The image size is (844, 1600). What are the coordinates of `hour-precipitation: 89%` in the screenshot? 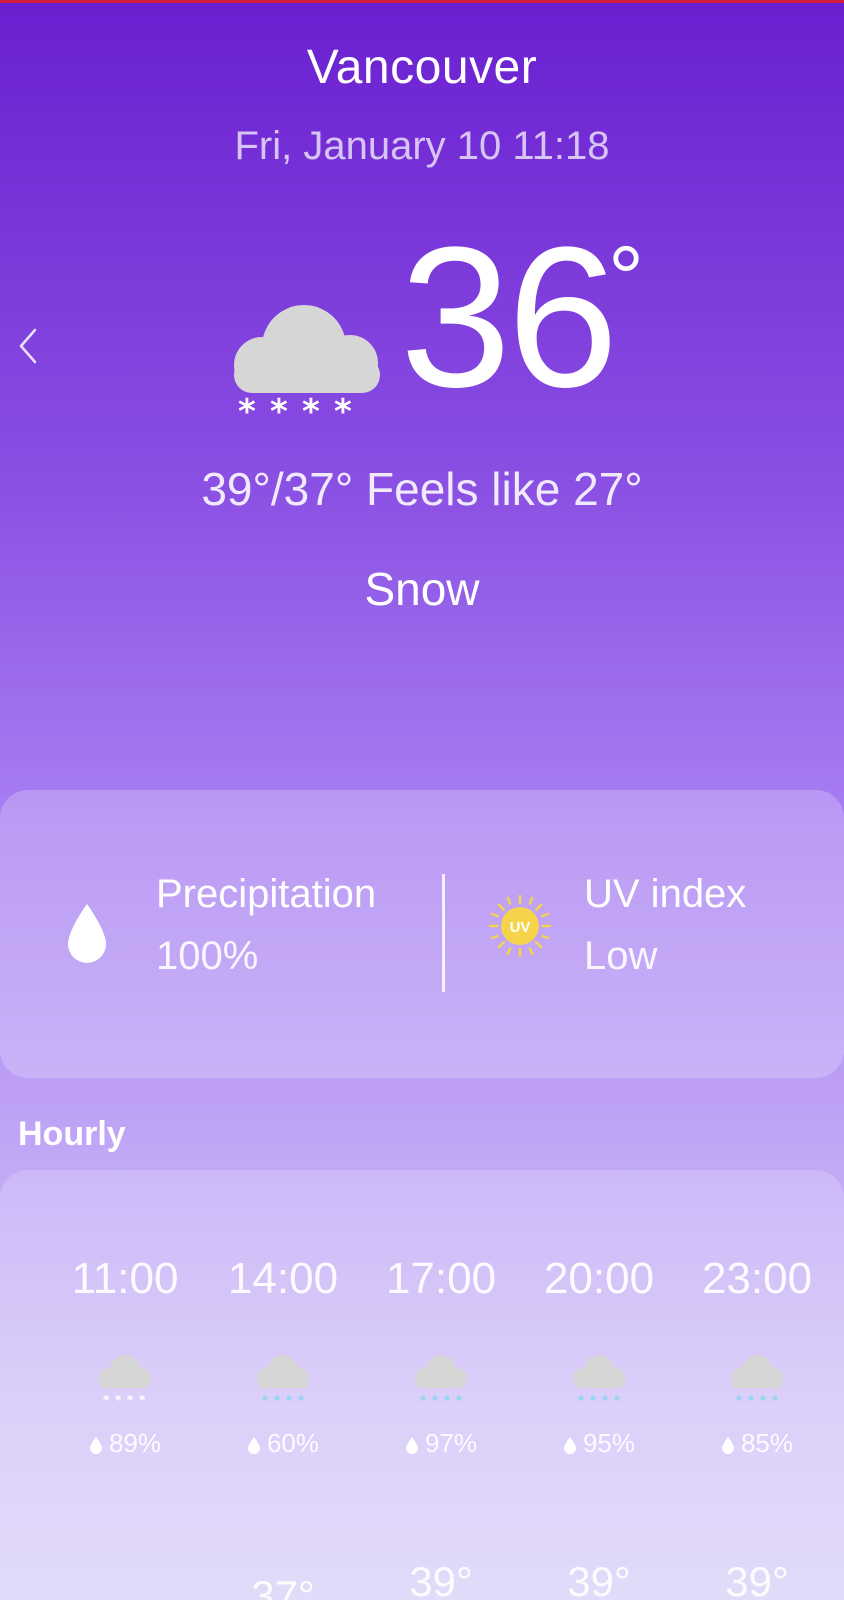 It's located at (125, 1443).